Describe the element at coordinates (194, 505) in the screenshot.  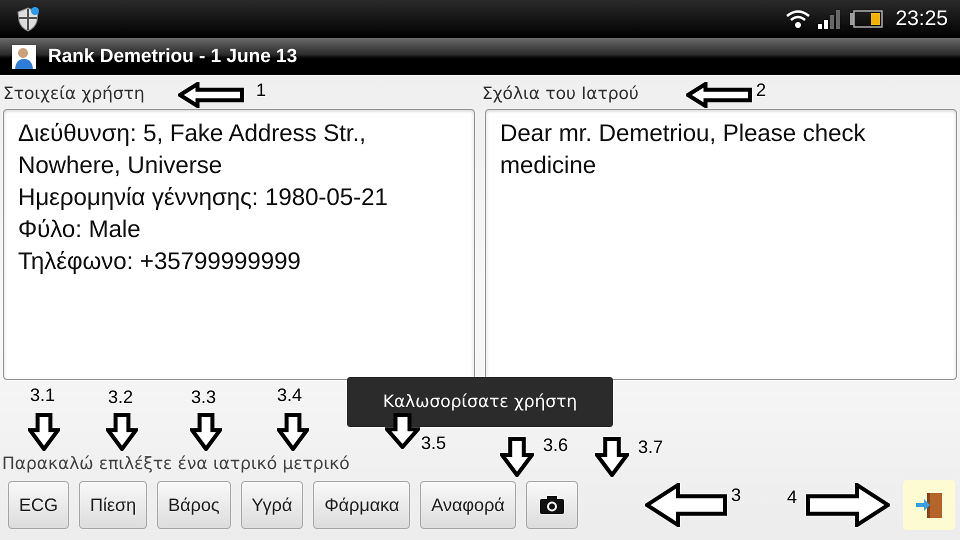
I see `metric-button: Βάρος` at that location.